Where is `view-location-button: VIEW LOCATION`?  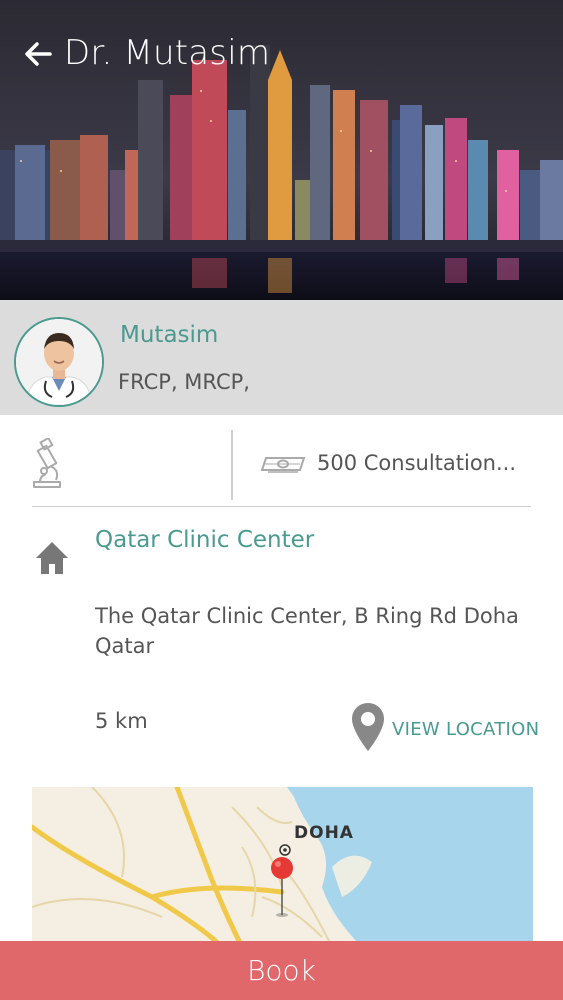
view-location-button: VIEW LOCATION is located at coordinates (444, 729).